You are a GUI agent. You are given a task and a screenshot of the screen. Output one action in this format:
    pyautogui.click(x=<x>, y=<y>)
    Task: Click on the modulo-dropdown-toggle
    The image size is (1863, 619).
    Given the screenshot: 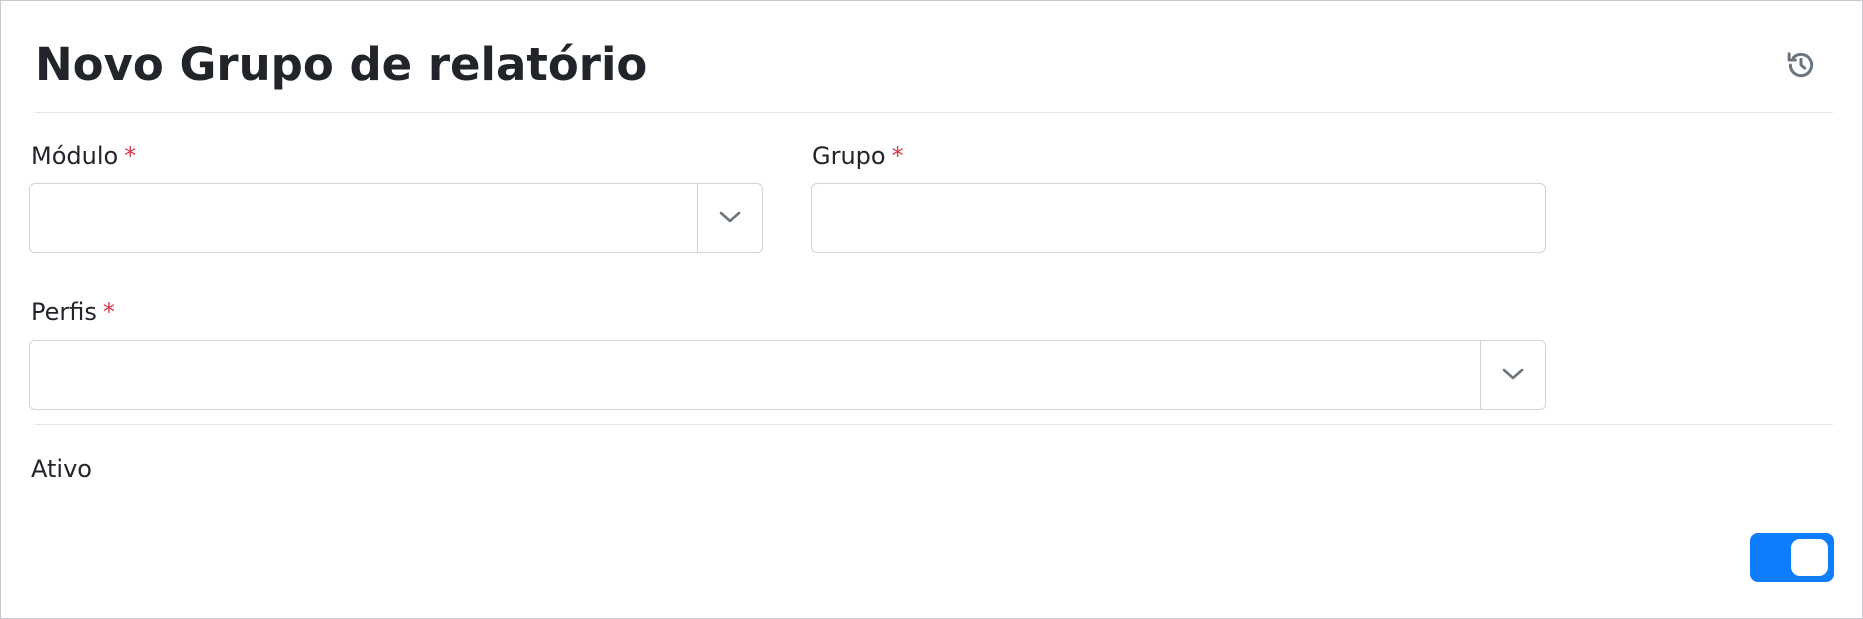 What is the action you would take?
    pyautogui.click(x=729, y=218)
    